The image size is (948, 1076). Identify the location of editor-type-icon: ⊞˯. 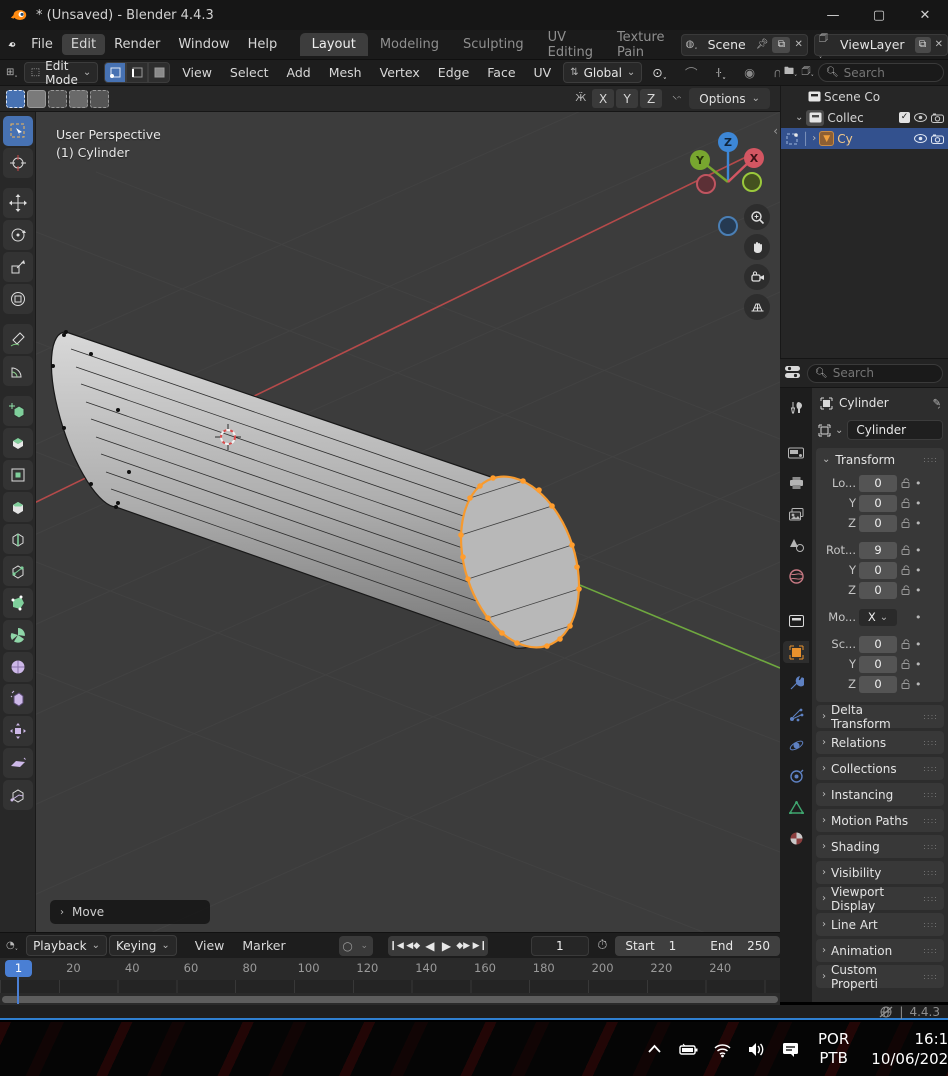
(12, 72).